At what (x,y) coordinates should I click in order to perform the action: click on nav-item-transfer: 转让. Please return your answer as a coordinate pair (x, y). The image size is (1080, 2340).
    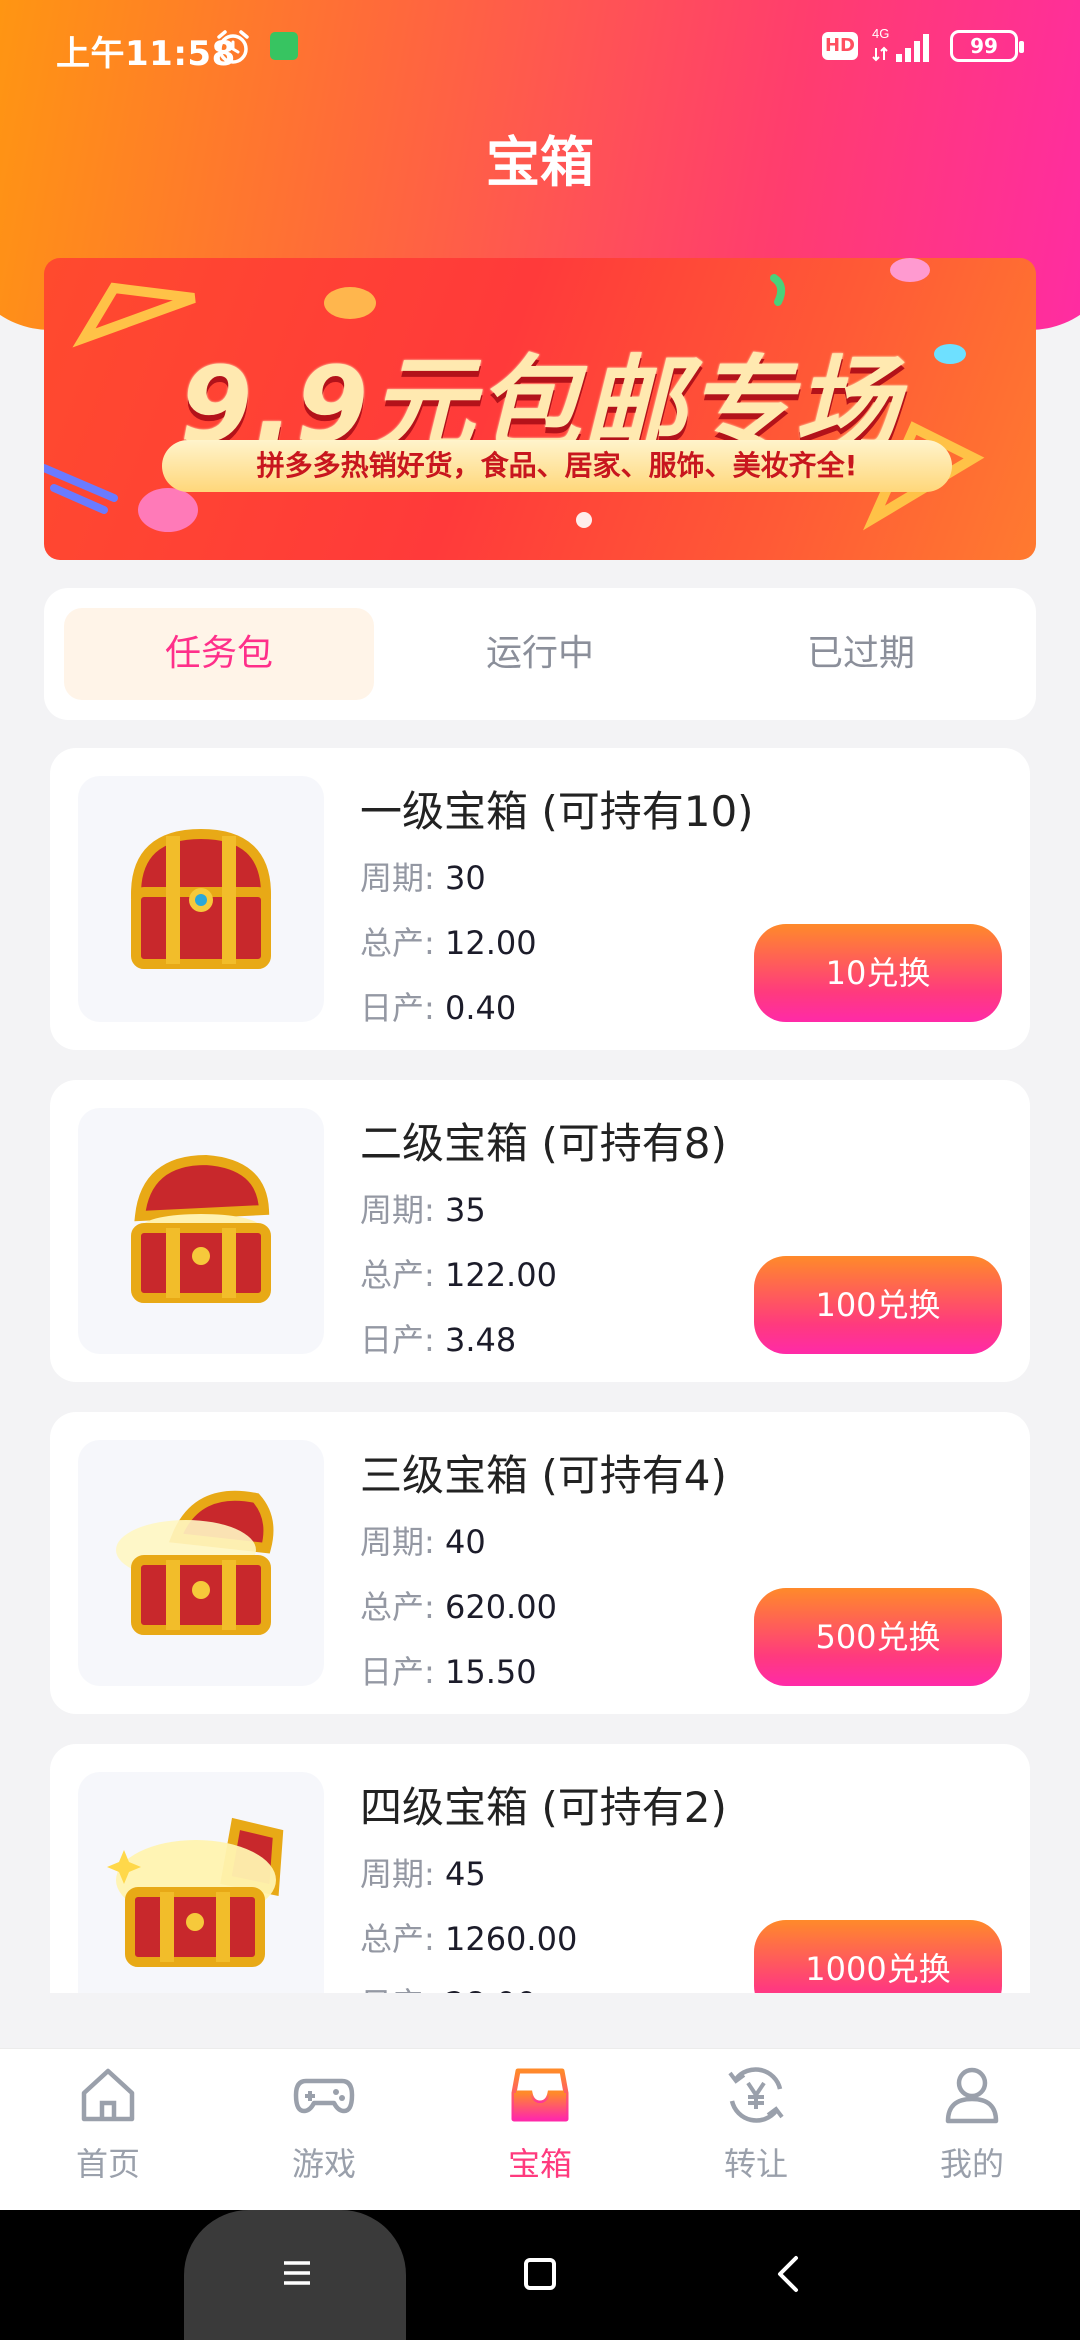
    Looking at the image, I should click on (756, 2133).